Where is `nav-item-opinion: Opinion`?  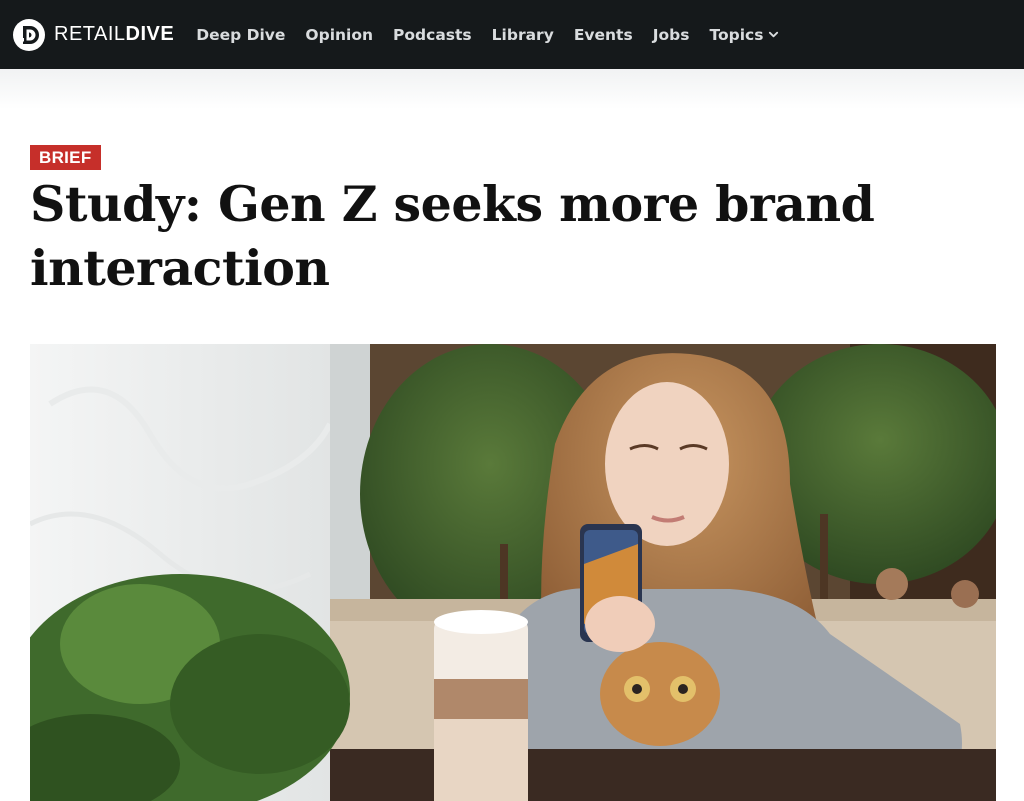
nav-item-opinion: Opinion is located at coordinates (339, 35).